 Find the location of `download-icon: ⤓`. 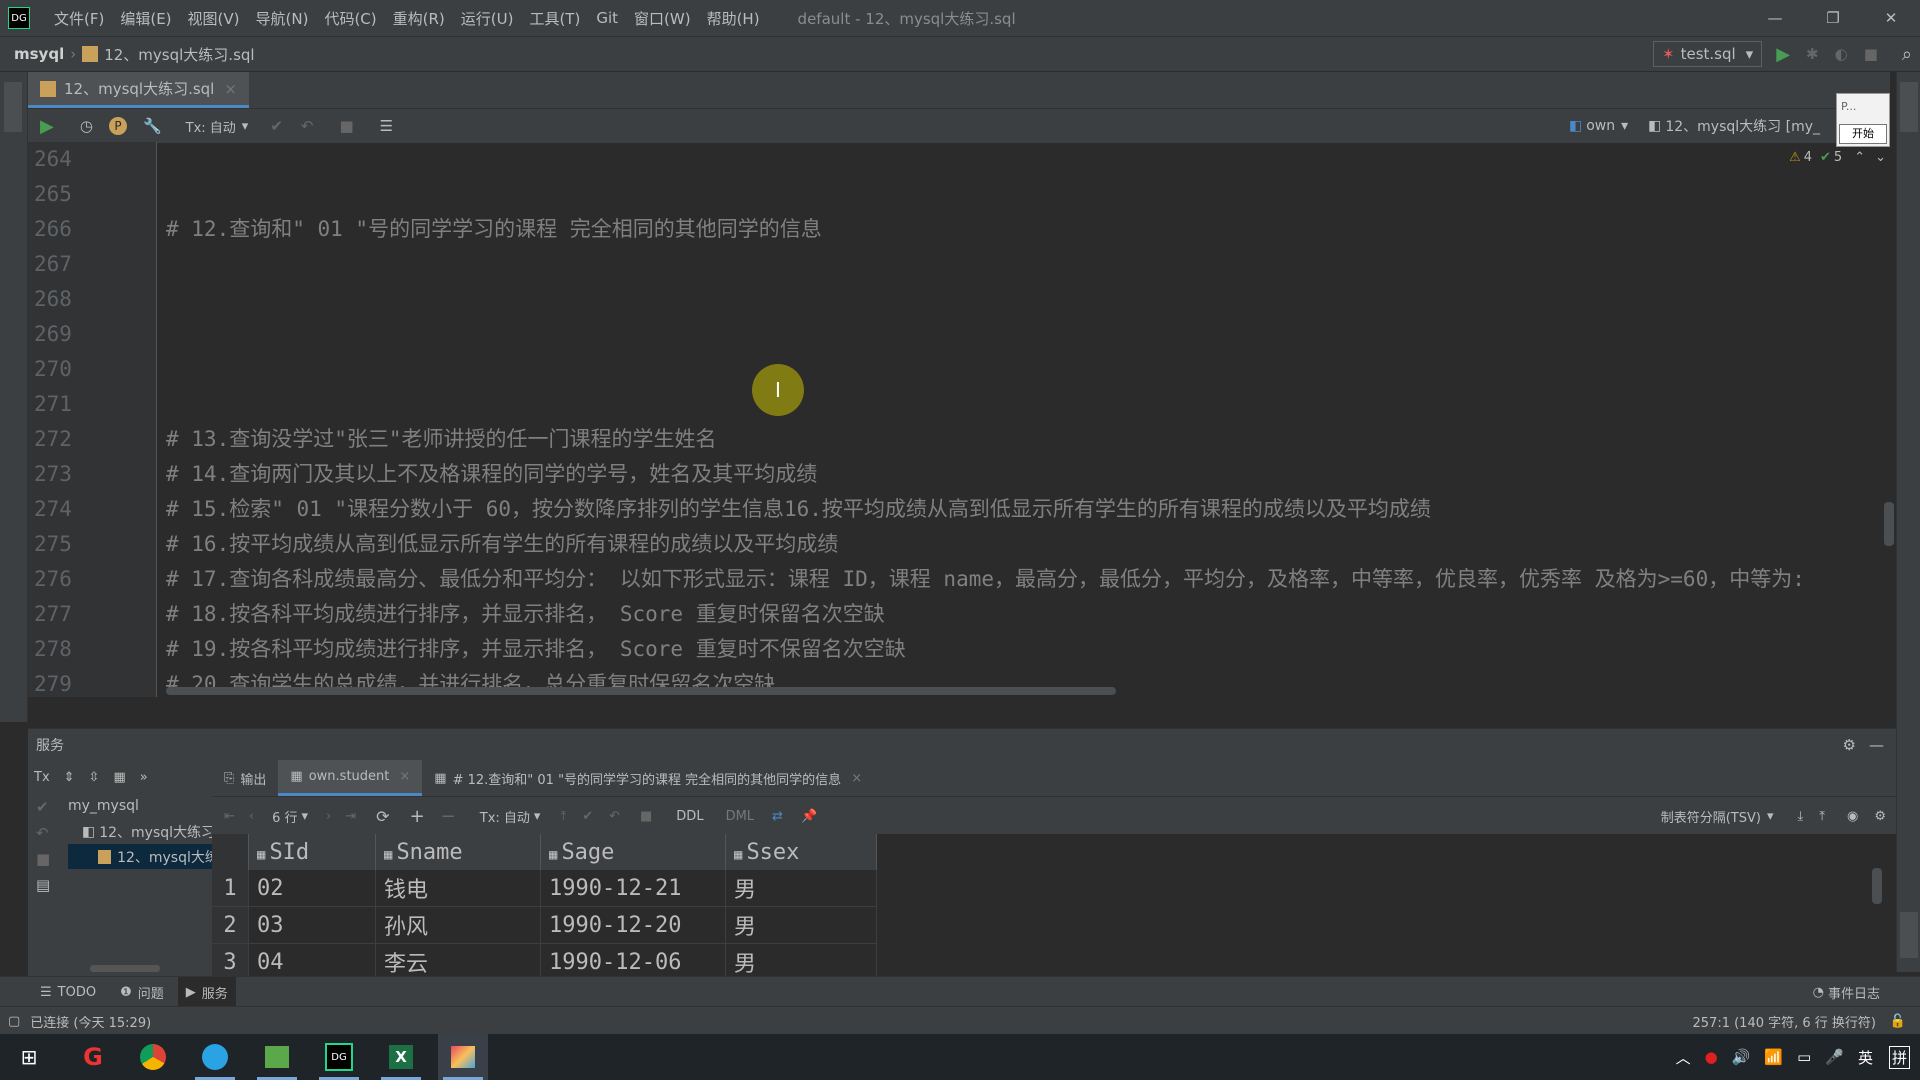

download-icon: ⤓ is located at coordinates (1801, 816).